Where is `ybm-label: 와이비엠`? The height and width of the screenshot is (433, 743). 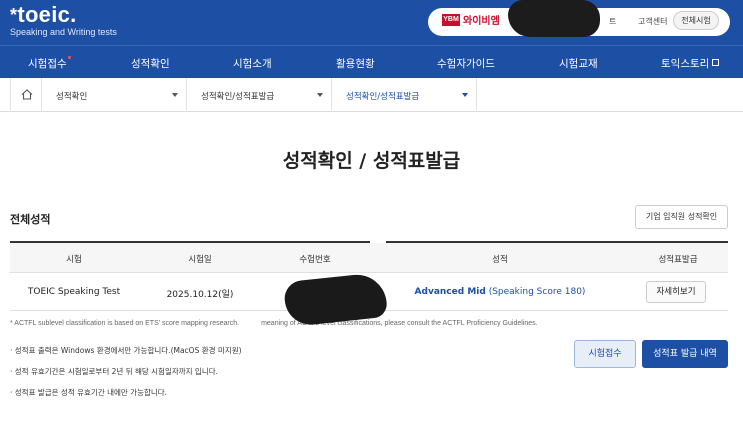 ybm-label: 와이비엠 is located at coordinates (481, 21).